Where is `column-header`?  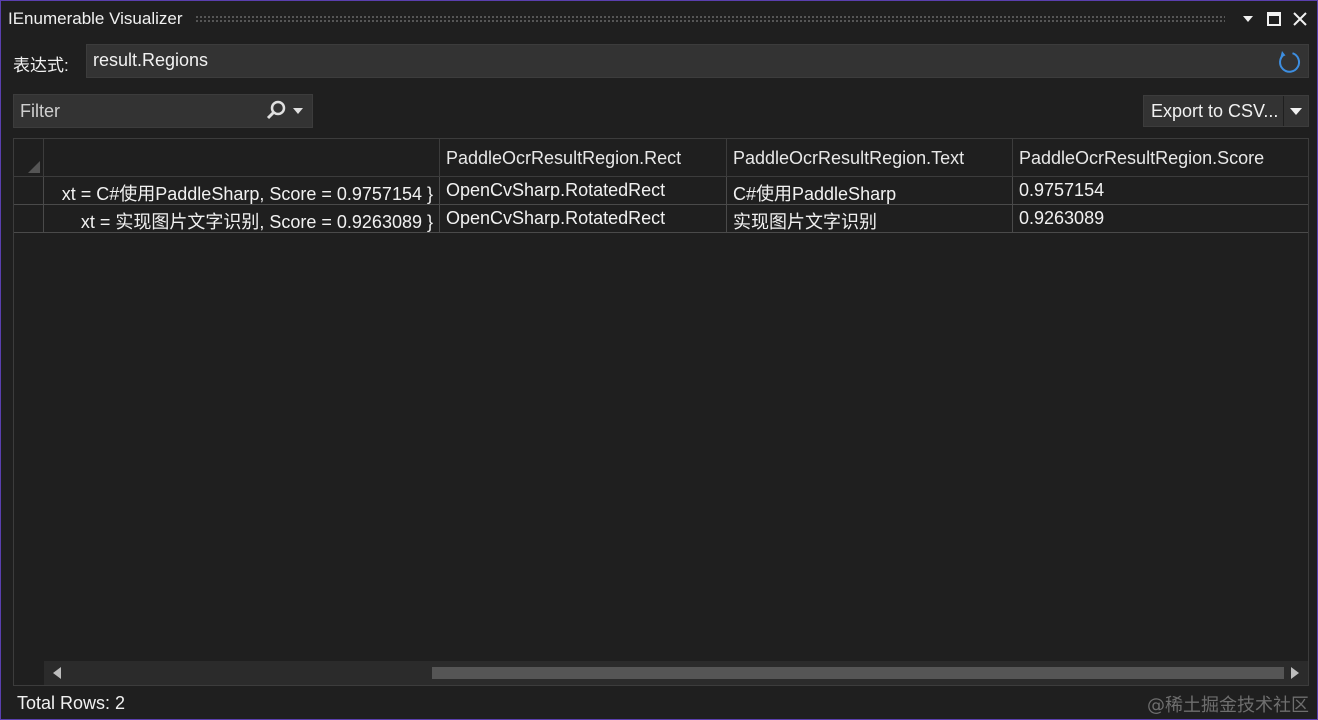
column-header is located at coordinates (242, 158).